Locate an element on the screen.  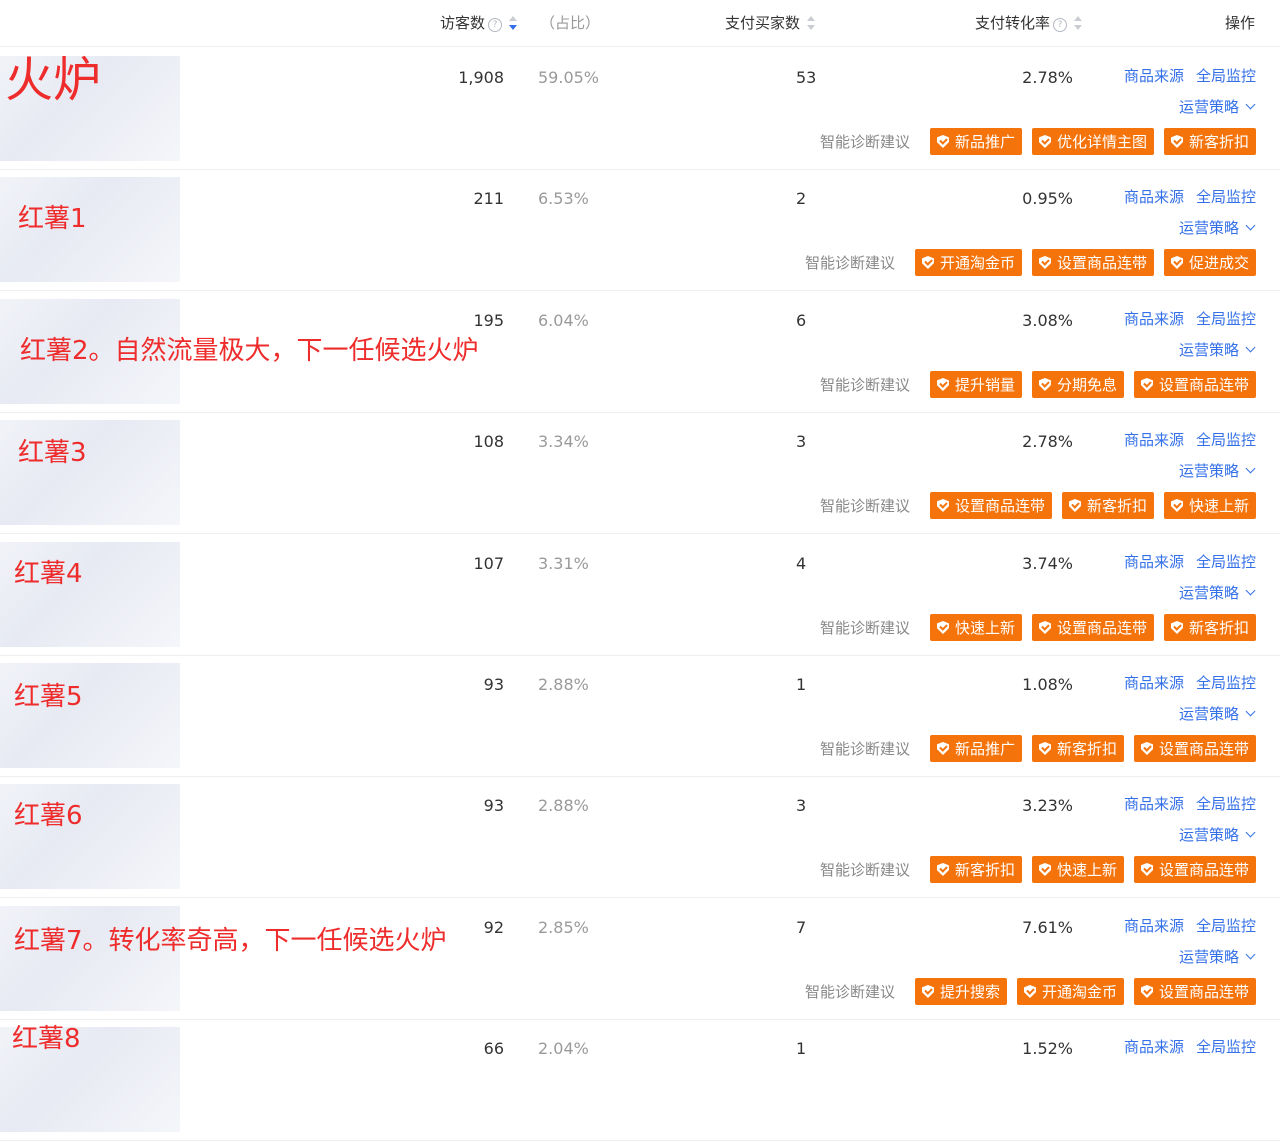
smart-diagnosis: 智能诊断建议 新客折扣 快速上新 设置商品连带 is located at coordinates (1038, 869).